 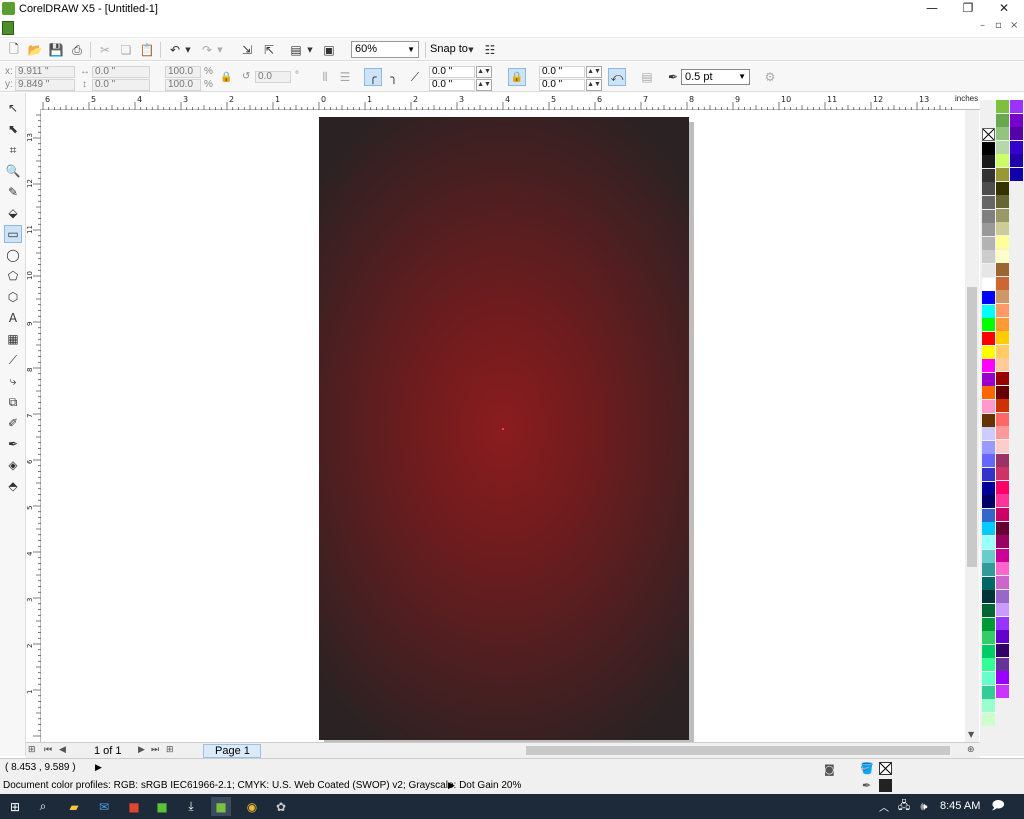 What do you see at coordinates (226, 77) in the screenshot?
I see `lock-ratio-icon: 🔒` at bounding box center [226, 77].